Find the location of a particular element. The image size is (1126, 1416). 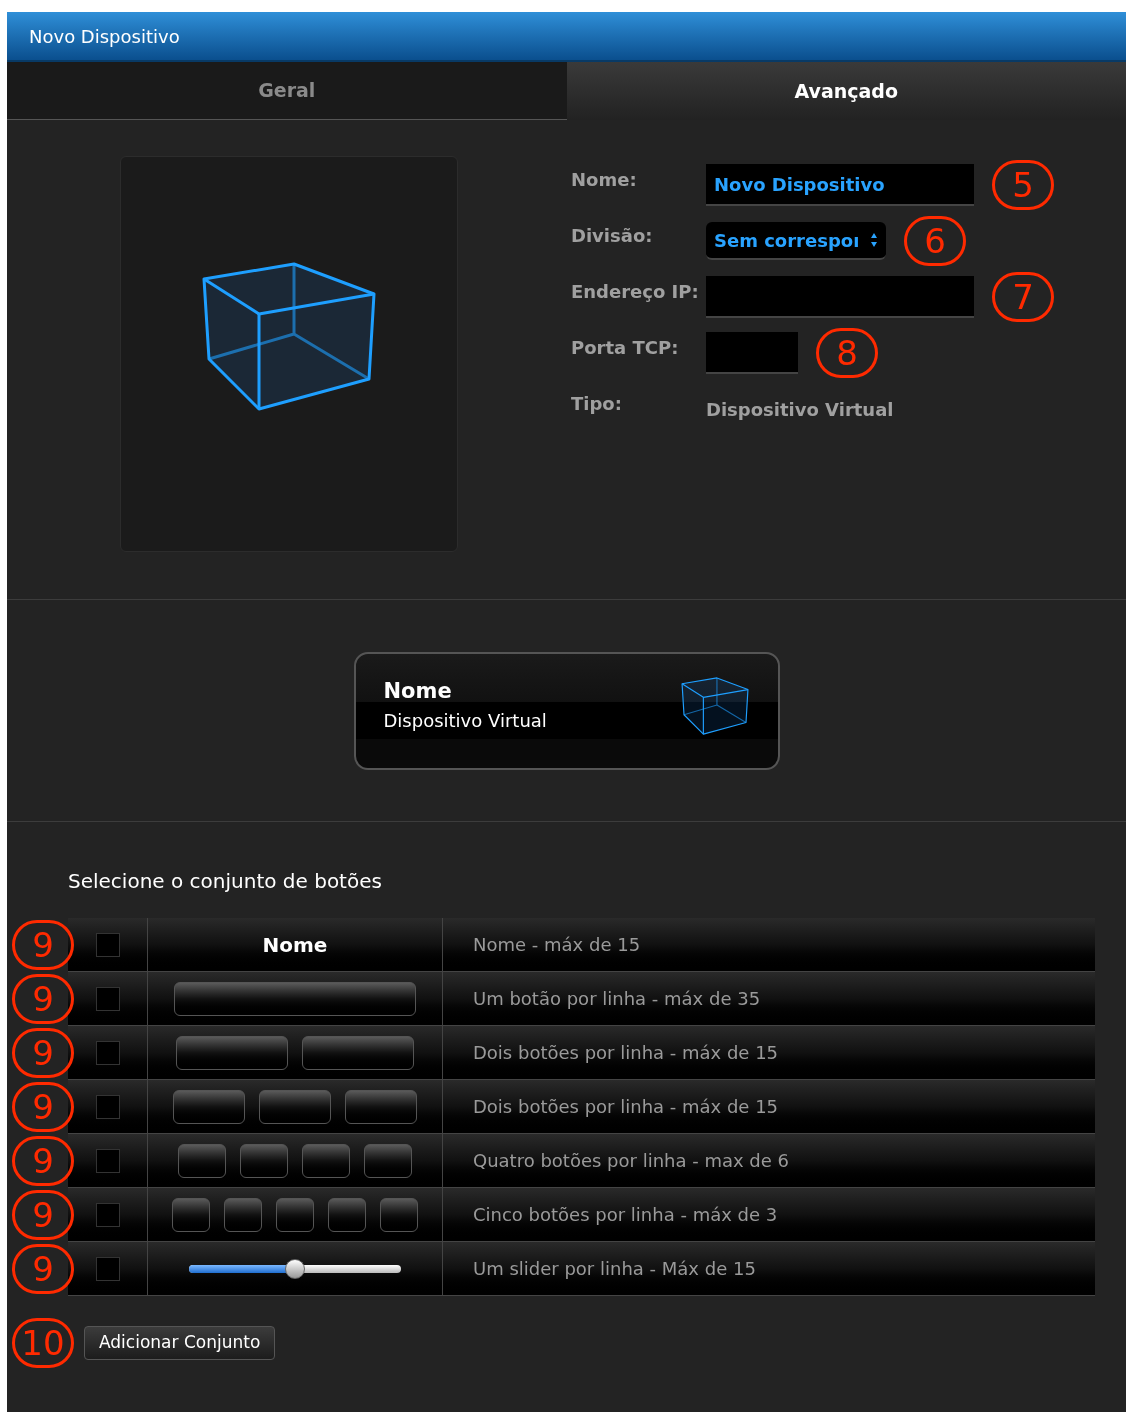

field-label: Tipo: is located at coordinates (597, 404).